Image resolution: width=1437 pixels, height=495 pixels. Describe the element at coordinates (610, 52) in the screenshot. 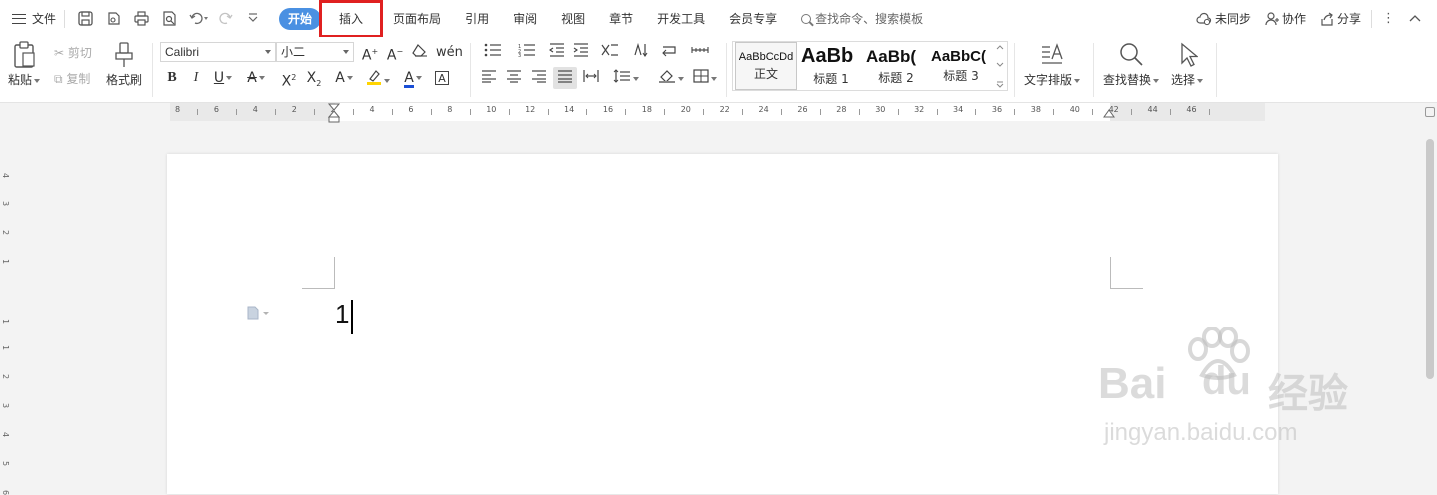

I see `chinese-layout-icon` at that location.